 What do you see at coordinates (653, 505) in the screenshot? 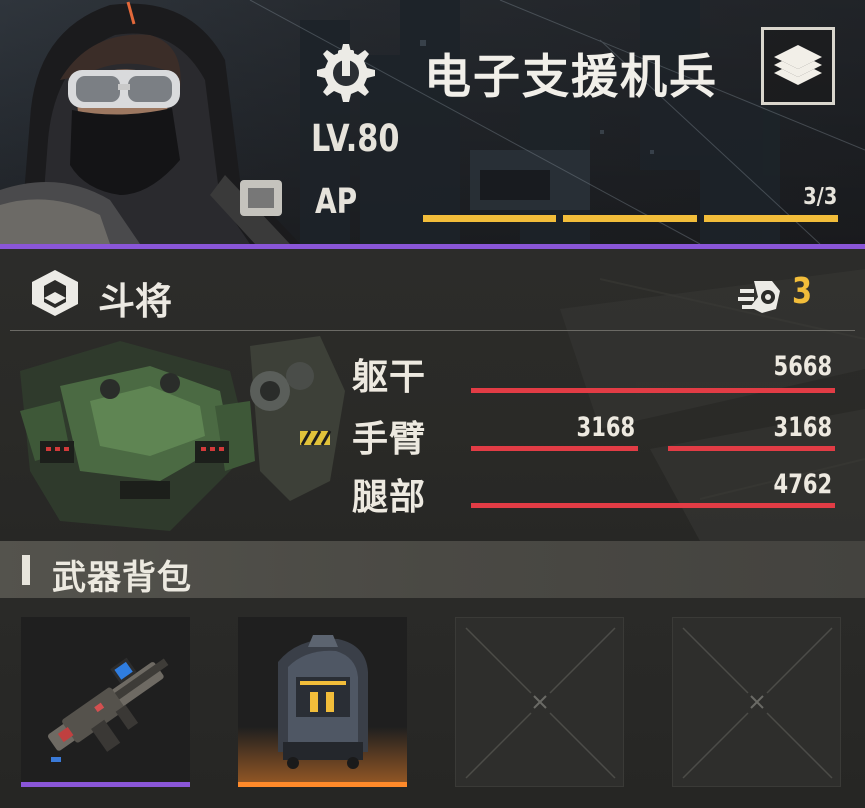
I see `hp-bar-legs` at bounding box center [653, 505].